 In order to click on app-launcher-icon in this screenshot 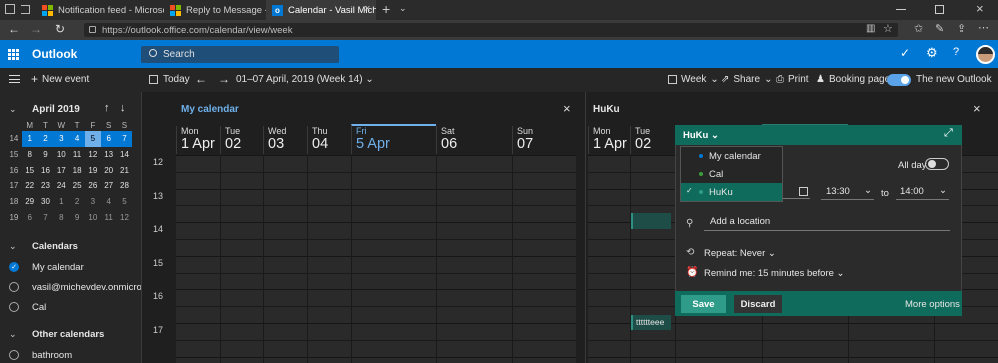, I will do `click(13, 54)`.